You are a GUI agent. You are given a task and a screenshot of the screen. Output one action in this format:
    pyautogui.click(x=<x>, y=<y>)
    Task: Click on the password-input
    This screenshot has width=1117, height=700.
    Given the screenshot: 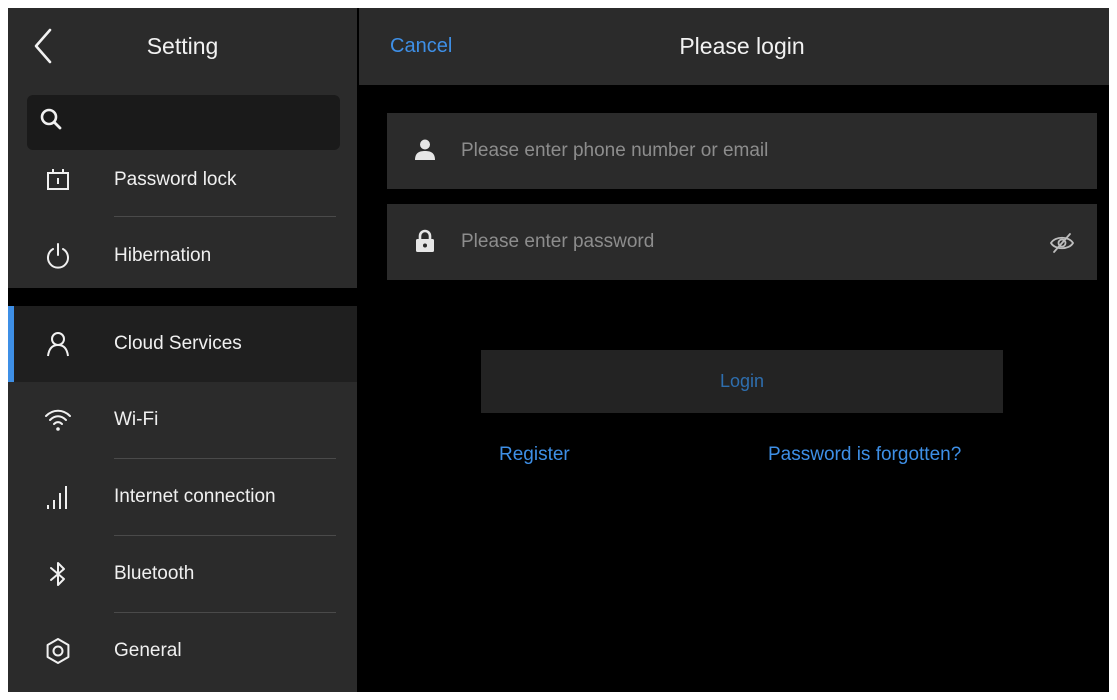 What is the action you would take?
    pyautogui.click(x=741, y=242)
    